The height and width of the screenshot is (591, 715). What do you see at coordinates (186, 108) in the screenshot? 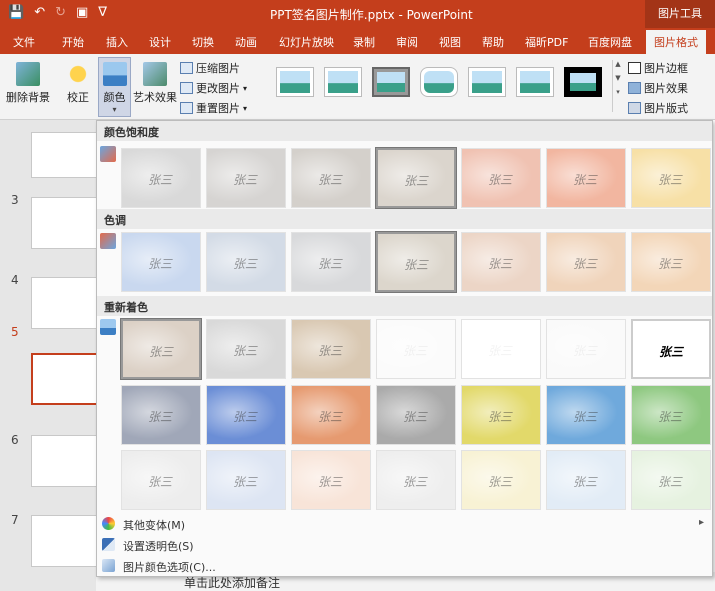
I see `reset-picture-icon` at bounding box center [186, 108].